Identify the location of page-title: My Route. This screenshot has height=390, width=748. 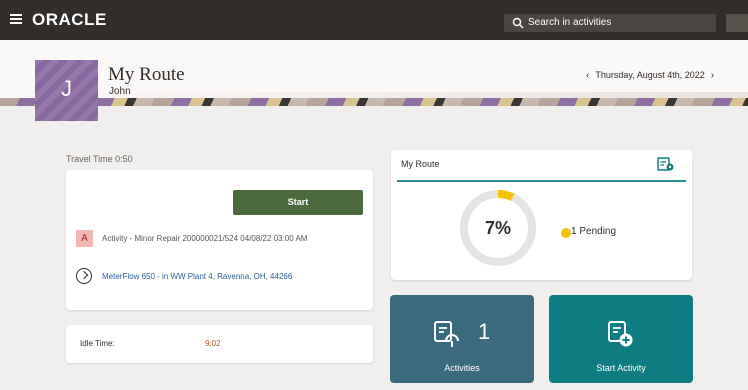
(146, 74).